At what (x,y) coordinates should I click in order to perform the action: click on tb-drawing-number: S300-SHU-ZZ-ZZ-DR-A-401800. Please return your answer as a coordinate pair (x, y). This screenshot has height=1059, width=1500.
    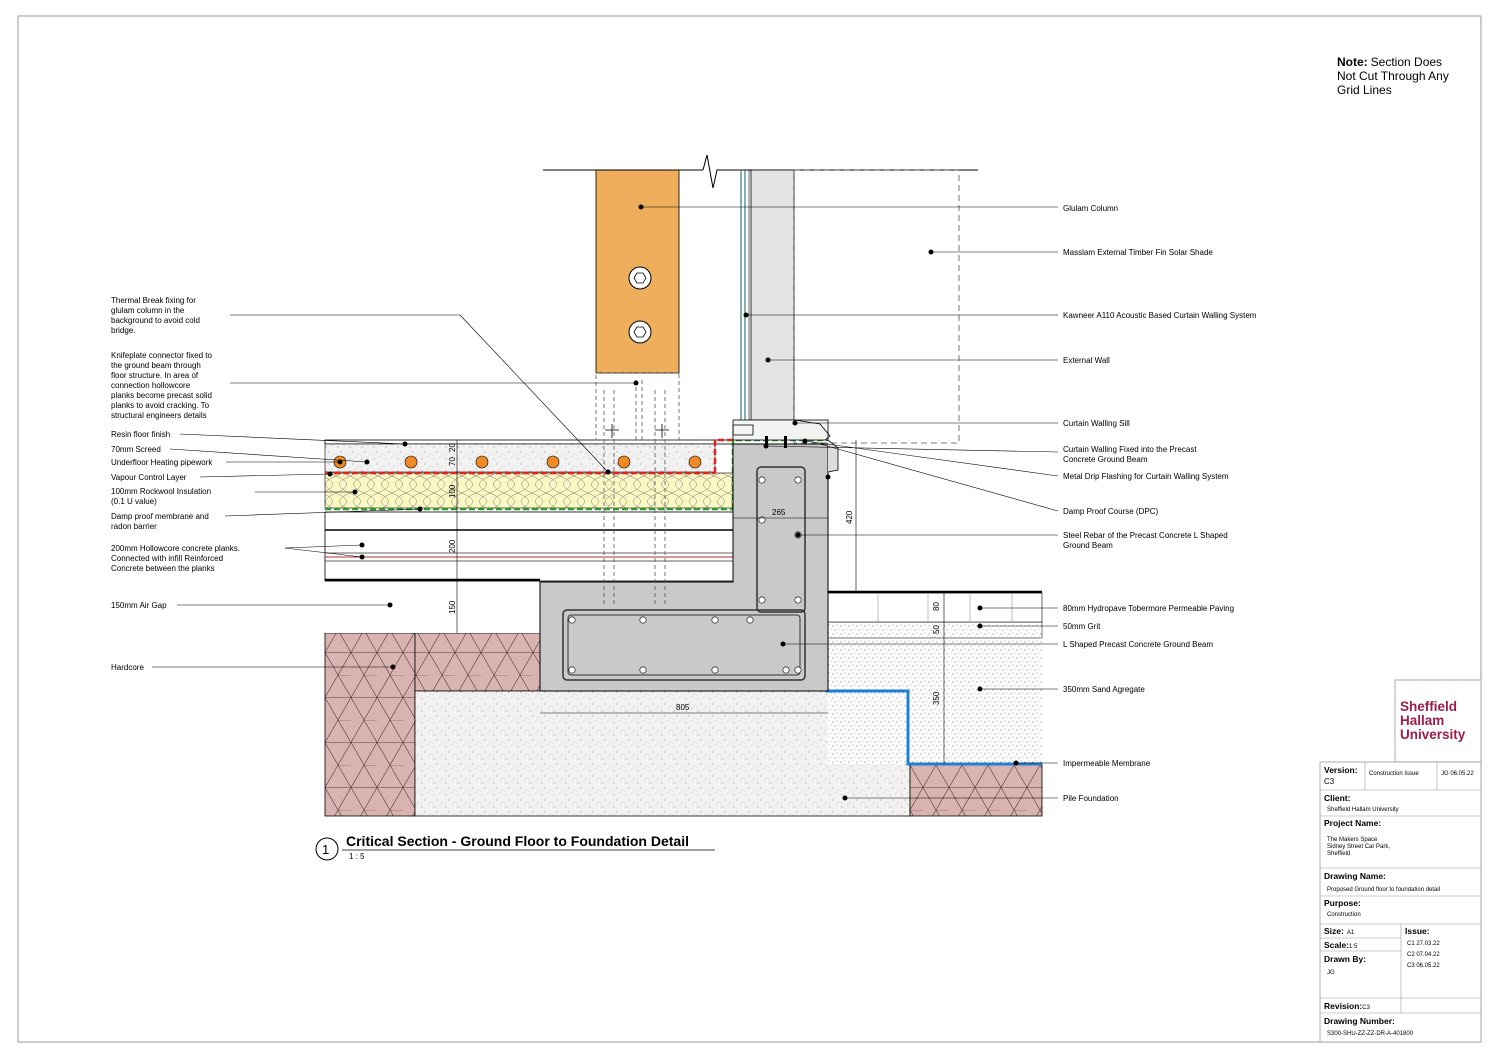
    Looking at the image, I should click on (1370, 1034).